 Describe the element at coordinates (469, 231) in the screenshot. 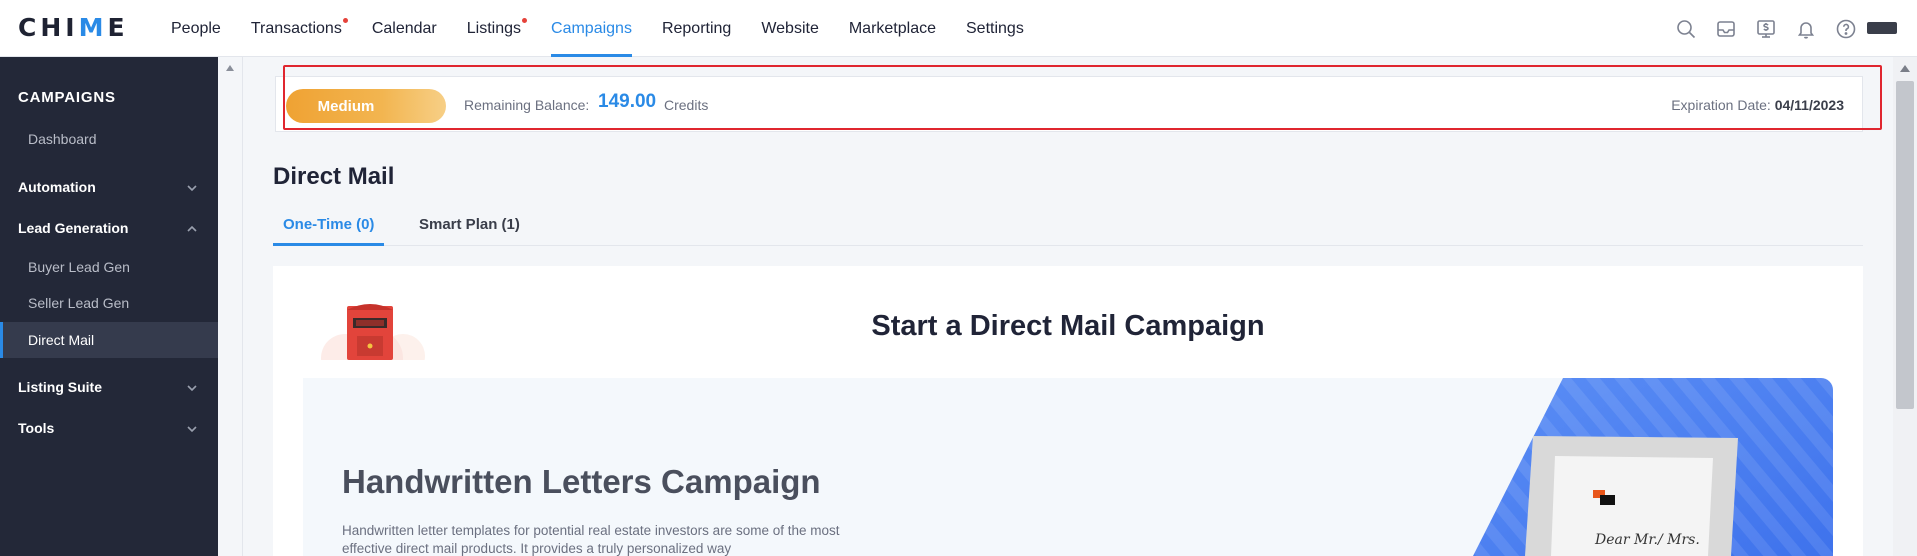

I see `tab-smart-plan: Smart Plan (1)` at that location.